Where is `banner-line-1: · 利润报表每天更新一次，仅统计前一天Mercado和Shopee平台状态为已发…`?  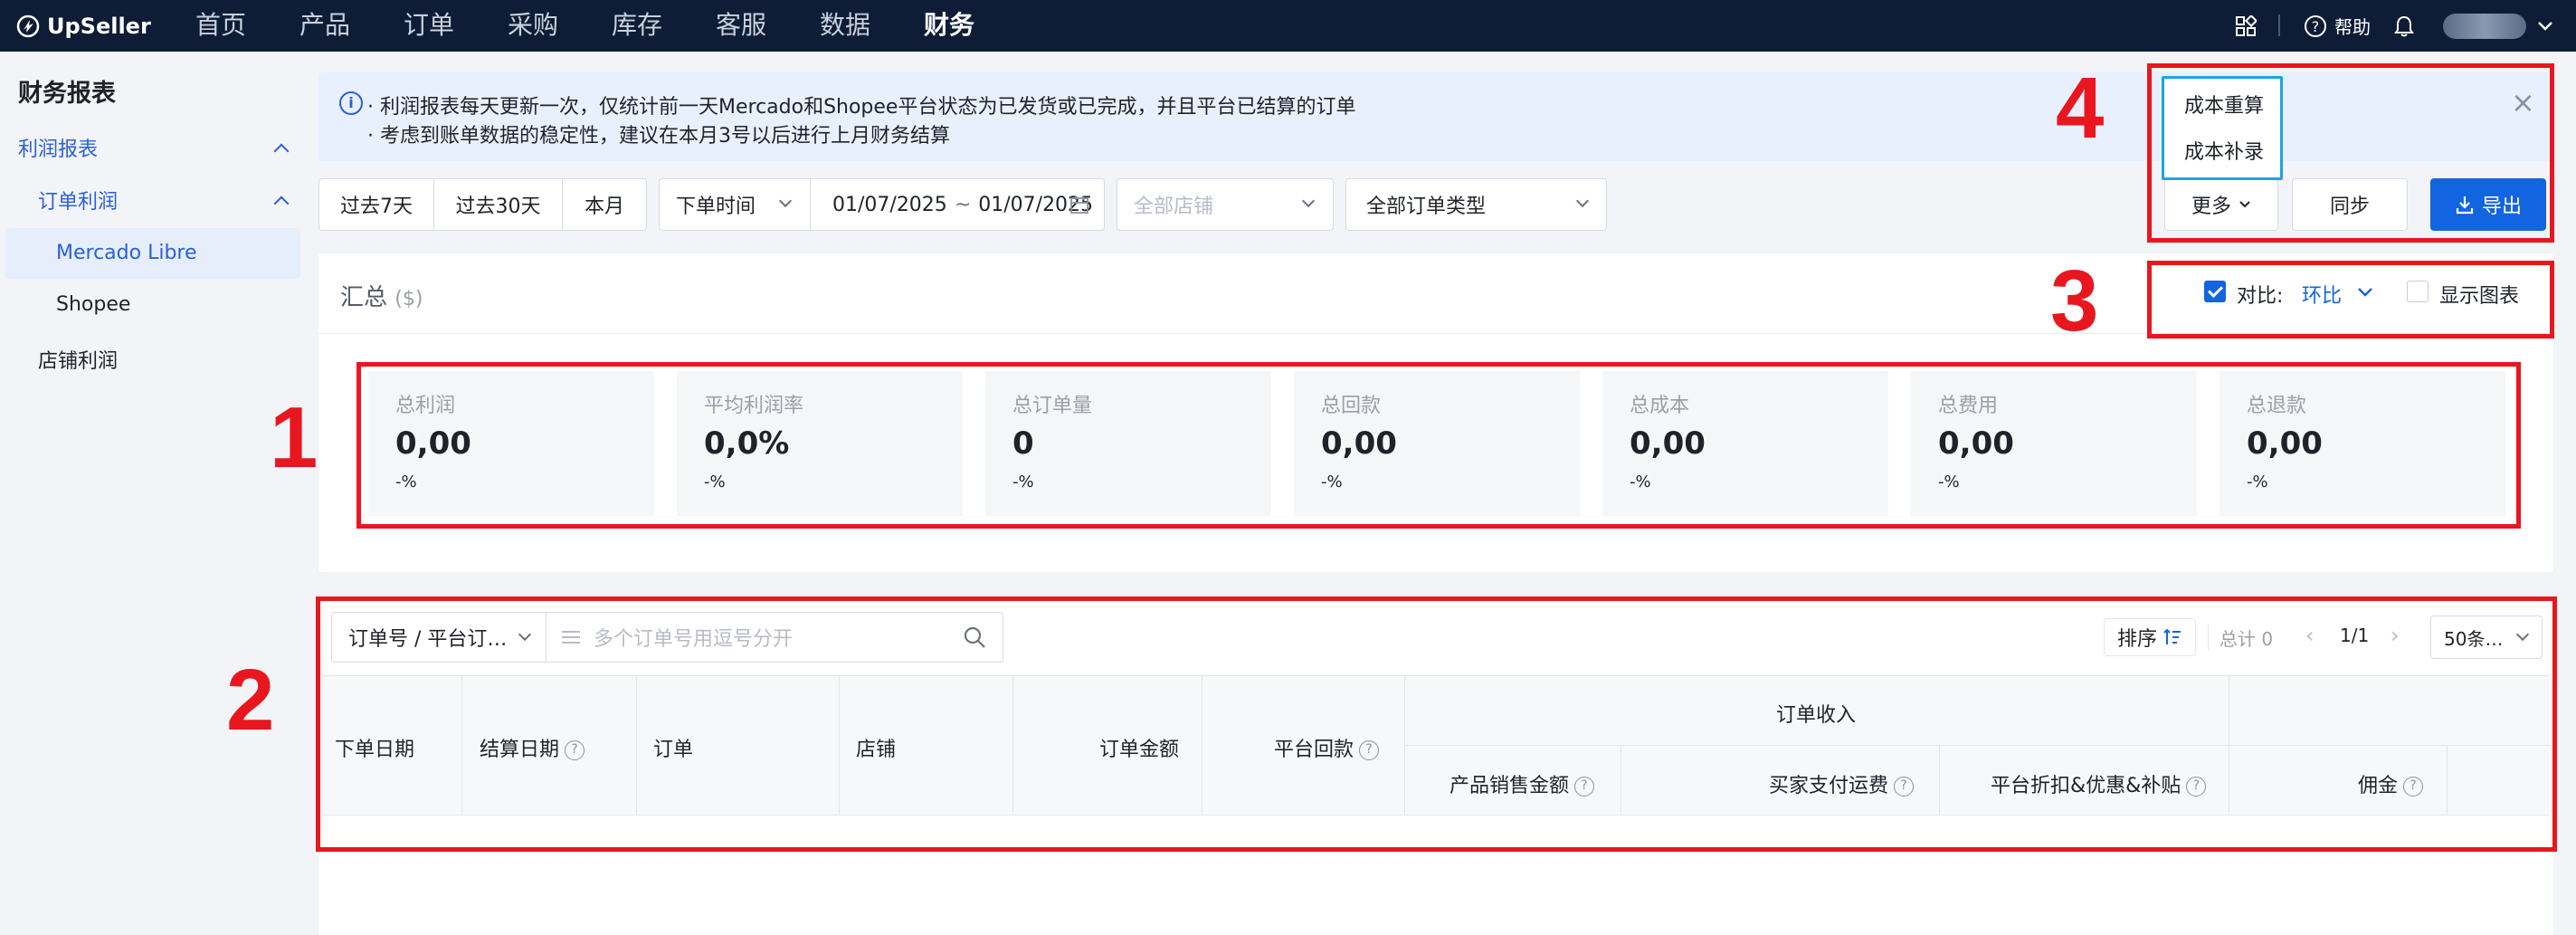 banner-line-1: · 利润报表每天更新一次，仅统计前一天Mercado和Shopee平台状态为已发… is located at coordinates (861, 107).